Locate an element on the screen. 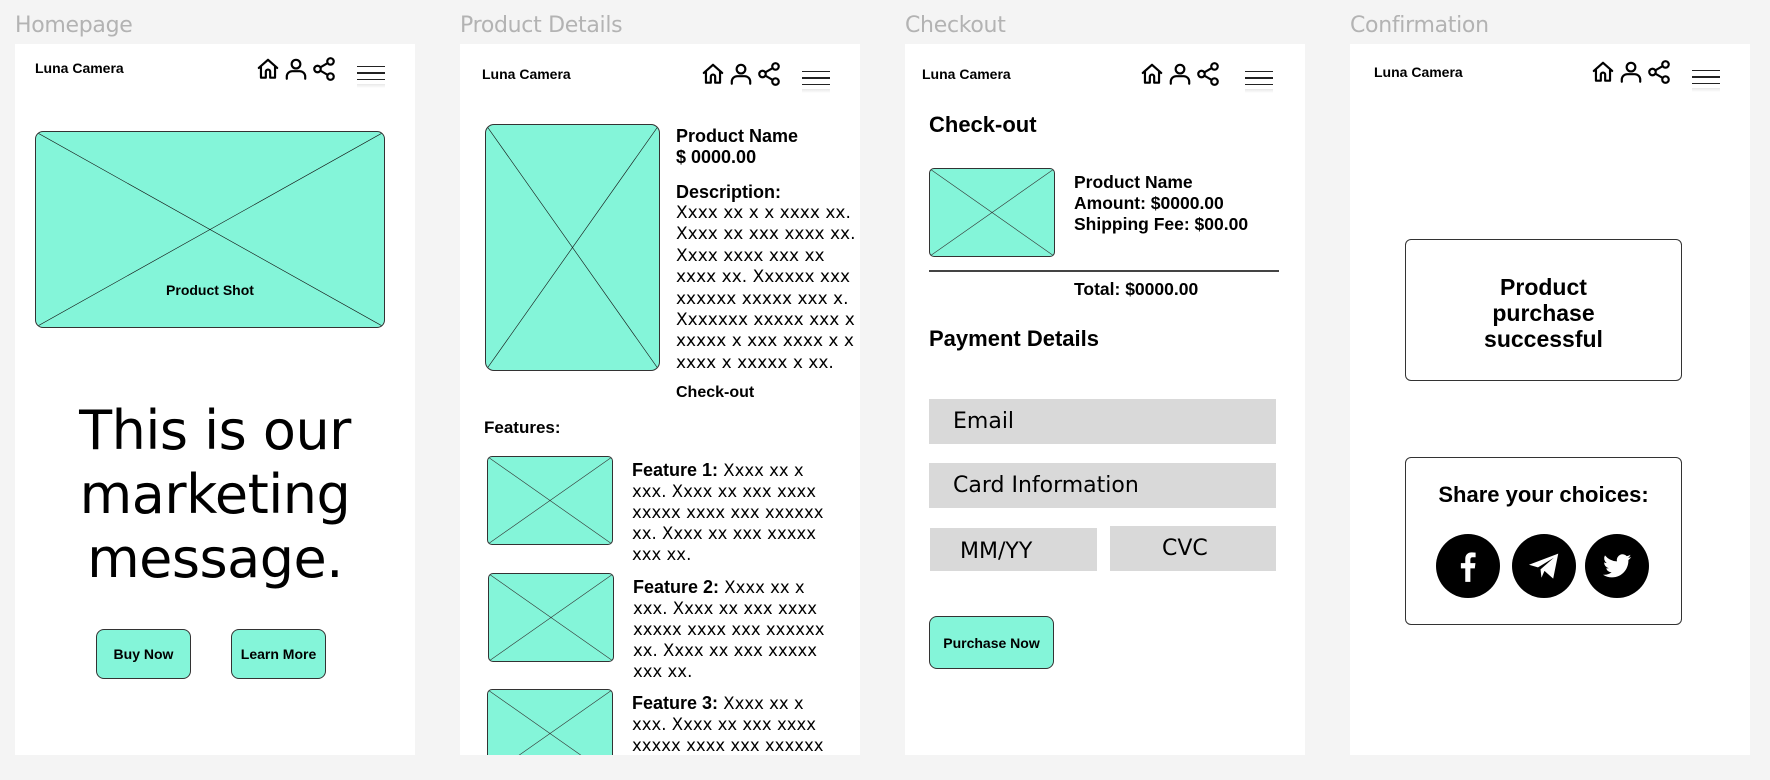  telegram-icon is located at coordinates (1543, 566).